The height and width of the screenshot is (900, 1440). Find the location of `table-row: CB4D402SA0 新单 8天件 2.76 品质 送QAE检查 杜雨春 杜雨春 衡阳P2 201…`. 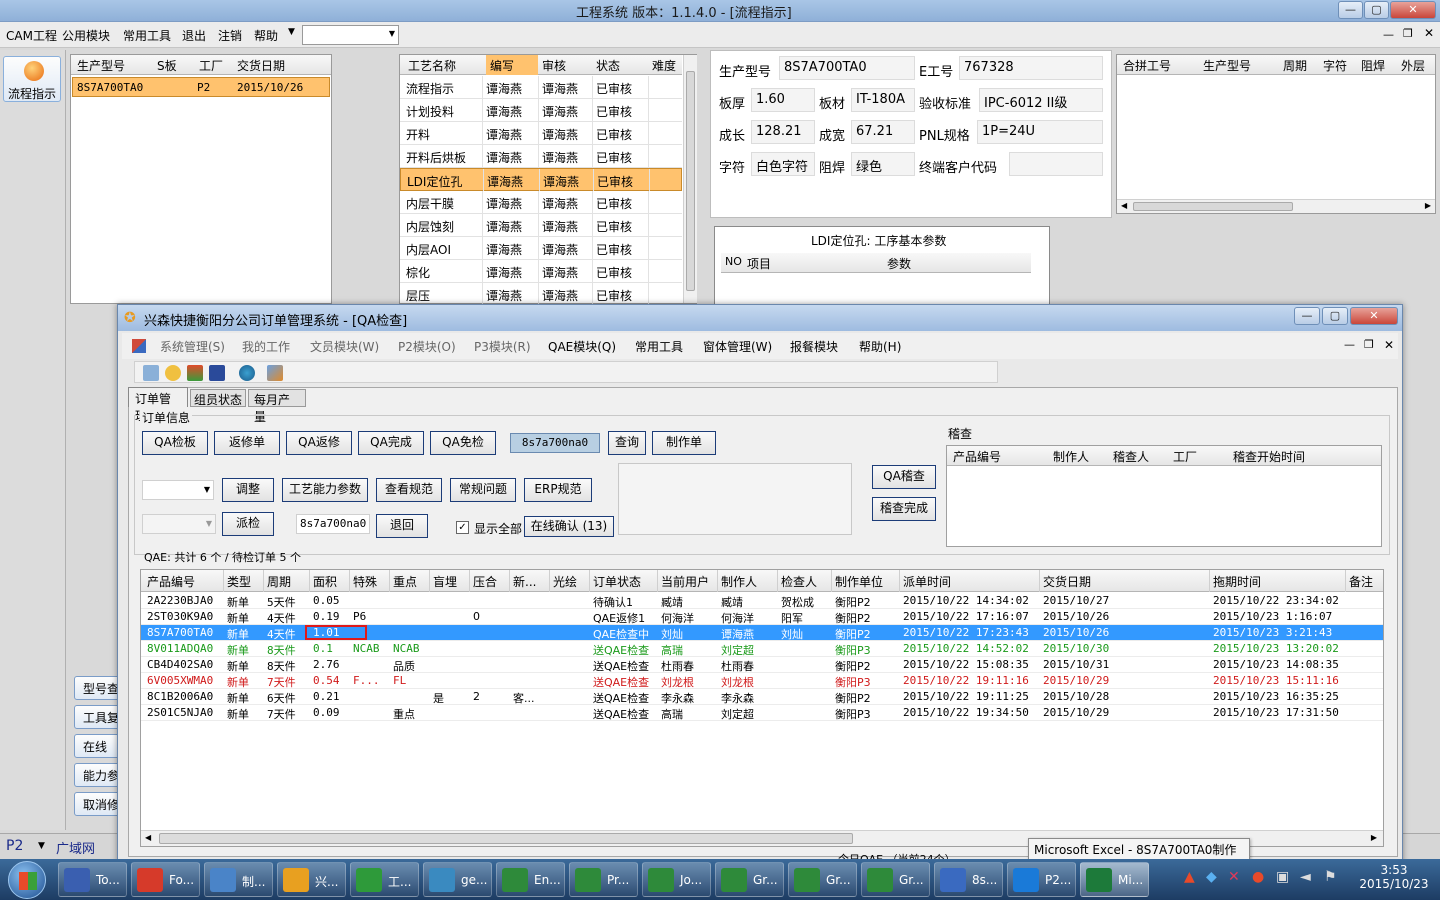

table-row: CB4D402SA0 新单 8天件 2.76 品质 送QAE检查 杜雨春 杜雨春 衡阳P2 201… is located at coordinates (762, 665).